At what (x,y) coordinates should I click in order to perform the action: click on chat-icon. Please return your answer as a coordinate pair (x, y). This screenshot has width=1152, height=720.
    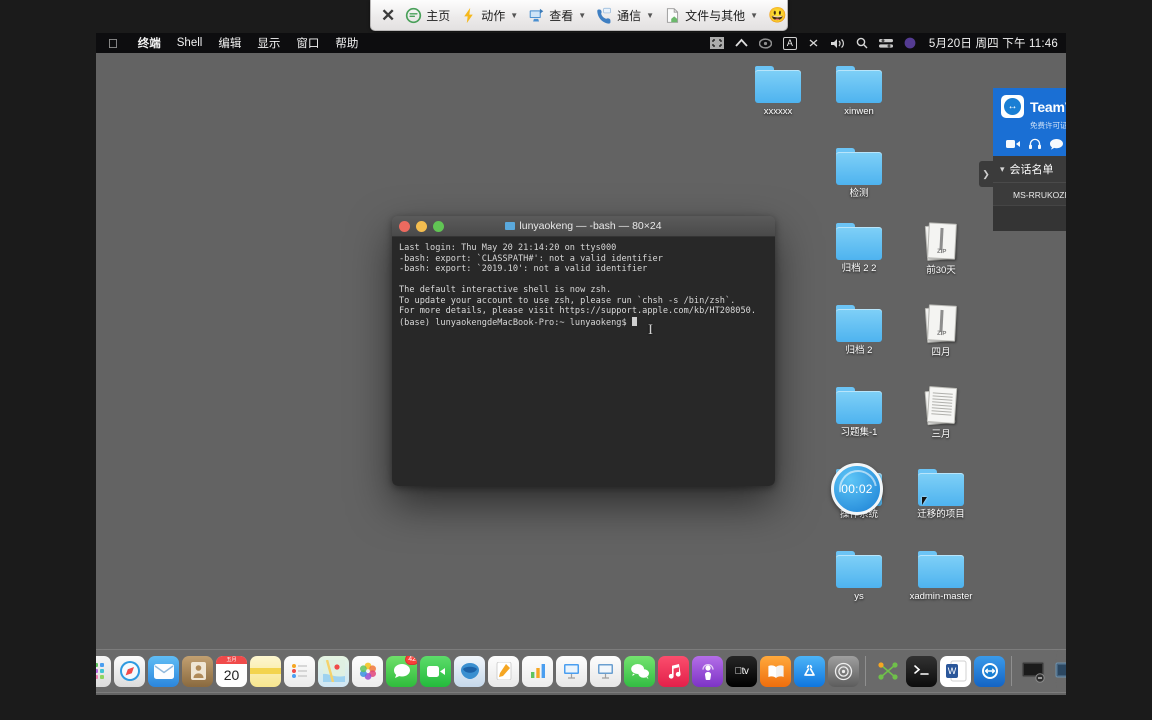
    Looking at the image, I should click on (1056, 144).